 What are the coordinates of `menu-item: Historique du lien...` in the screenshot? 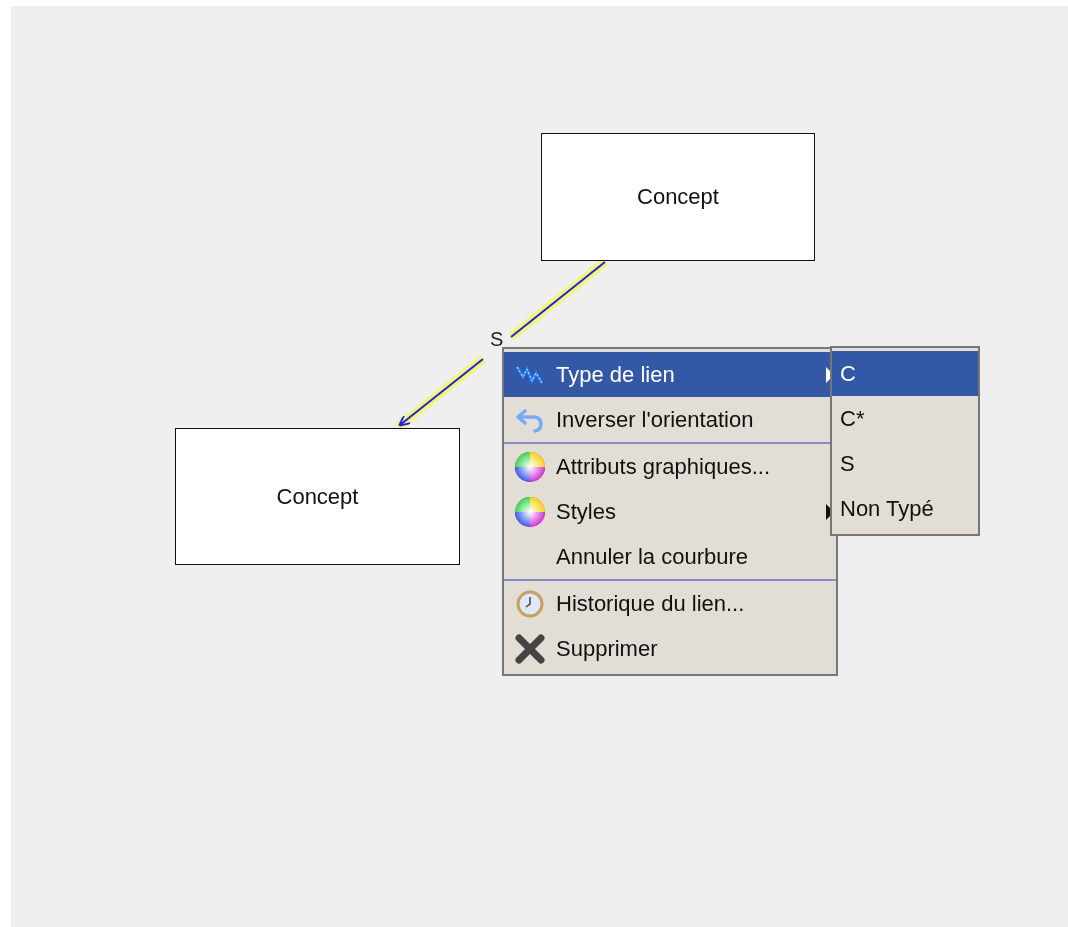 It's located at (670, 602).